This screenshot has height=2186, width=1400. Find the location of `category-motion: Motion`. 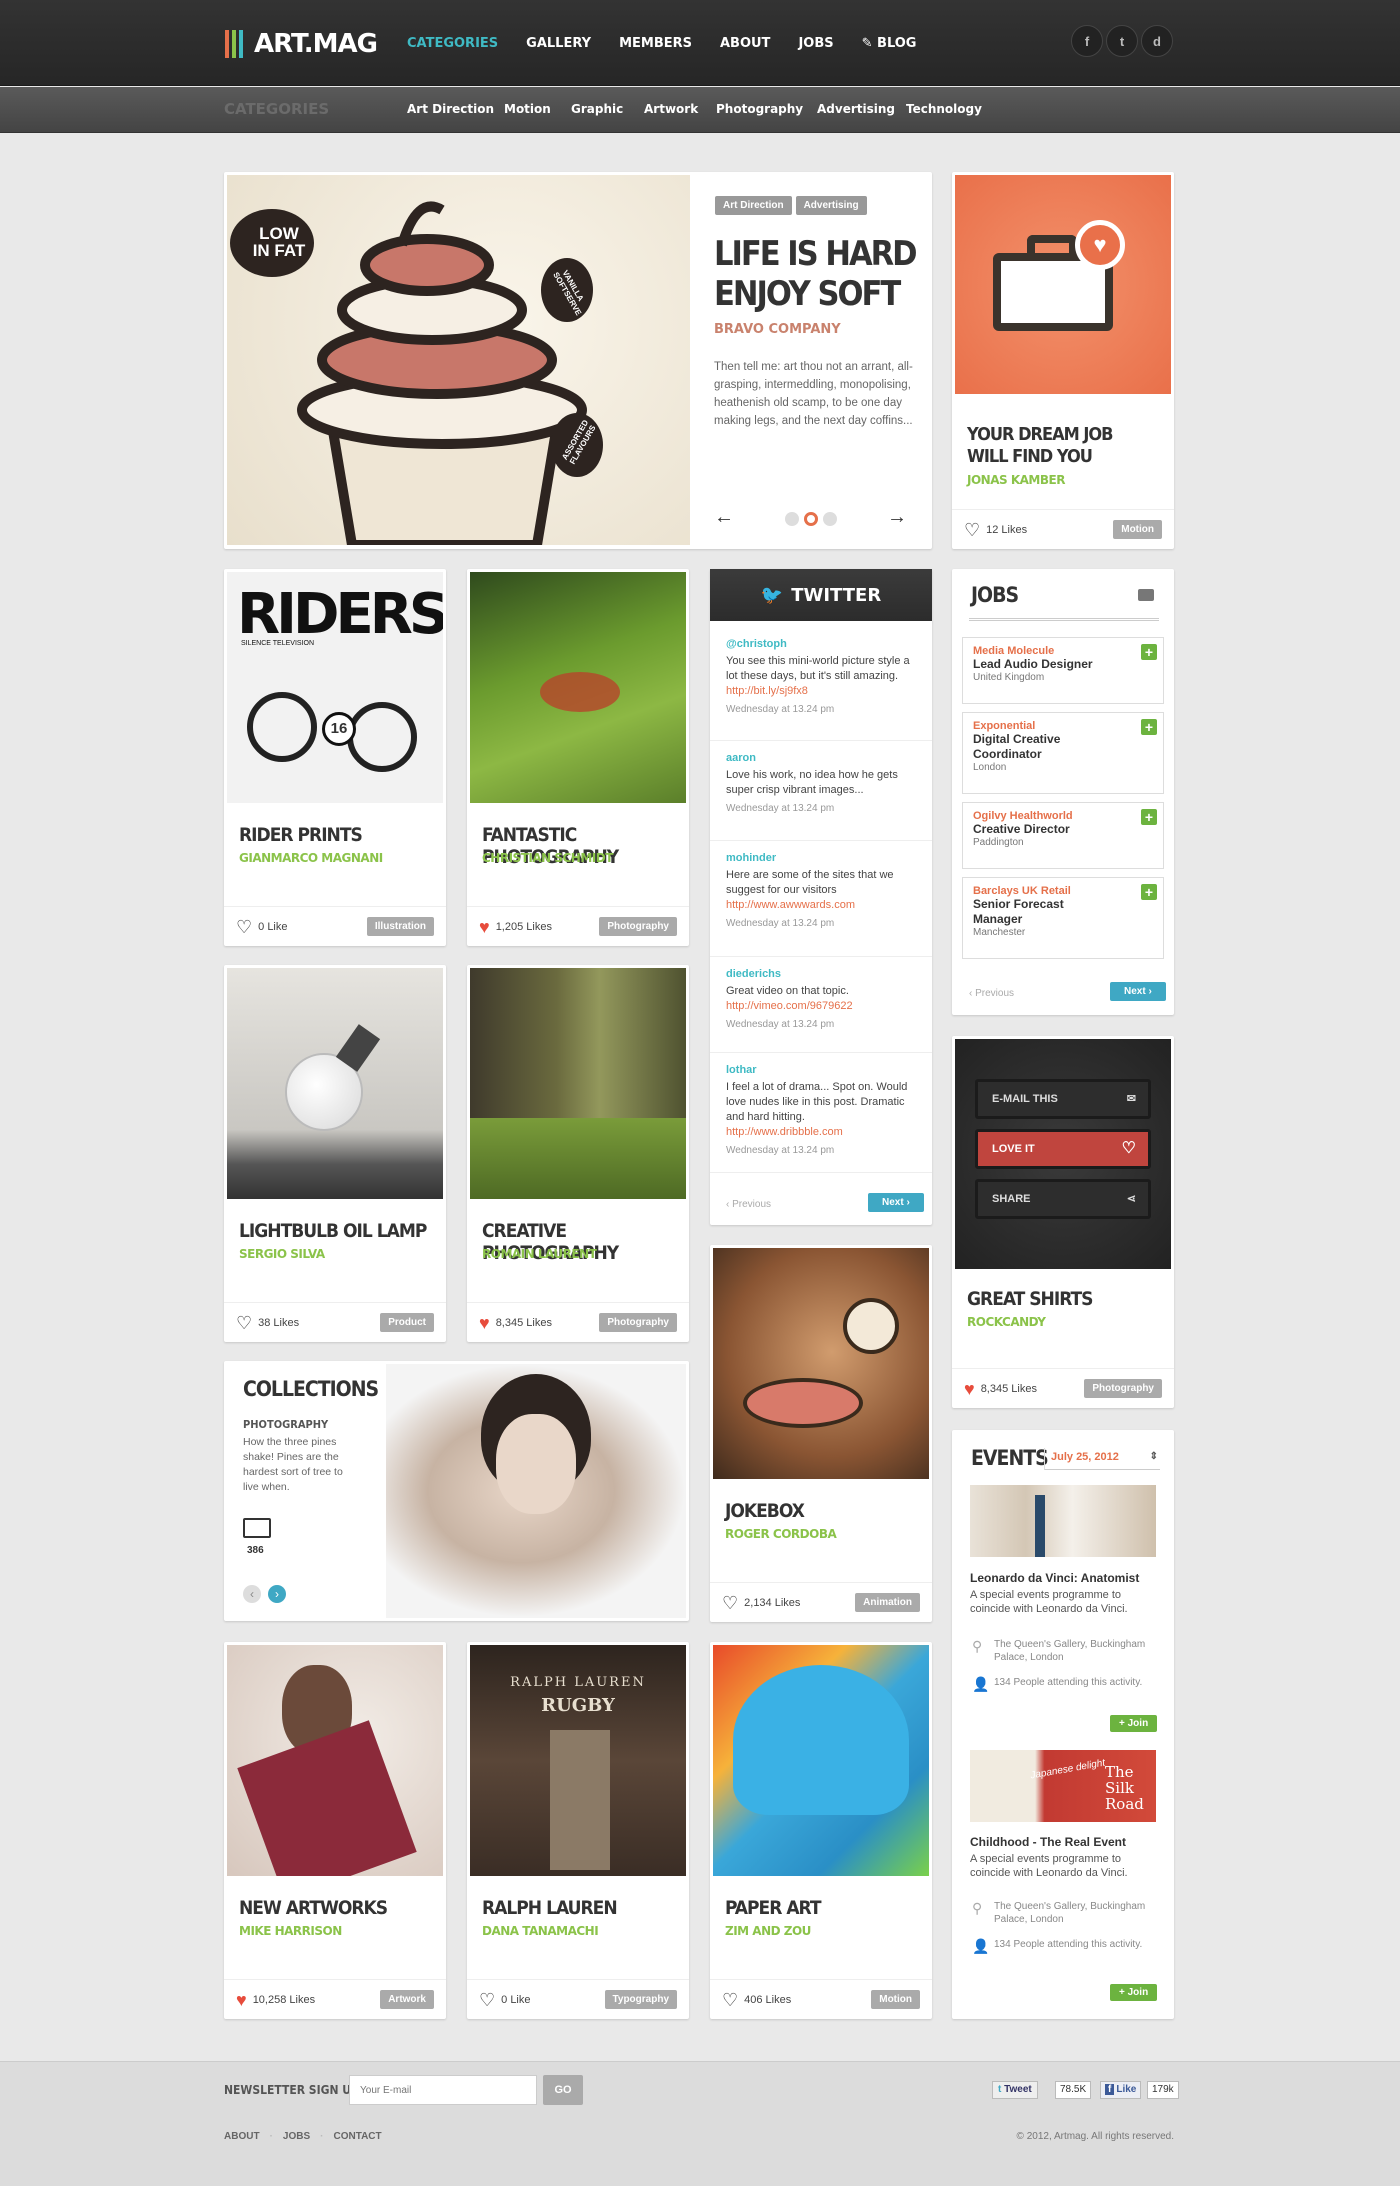

category-motion: Motion is located at coordinates (527, 109).